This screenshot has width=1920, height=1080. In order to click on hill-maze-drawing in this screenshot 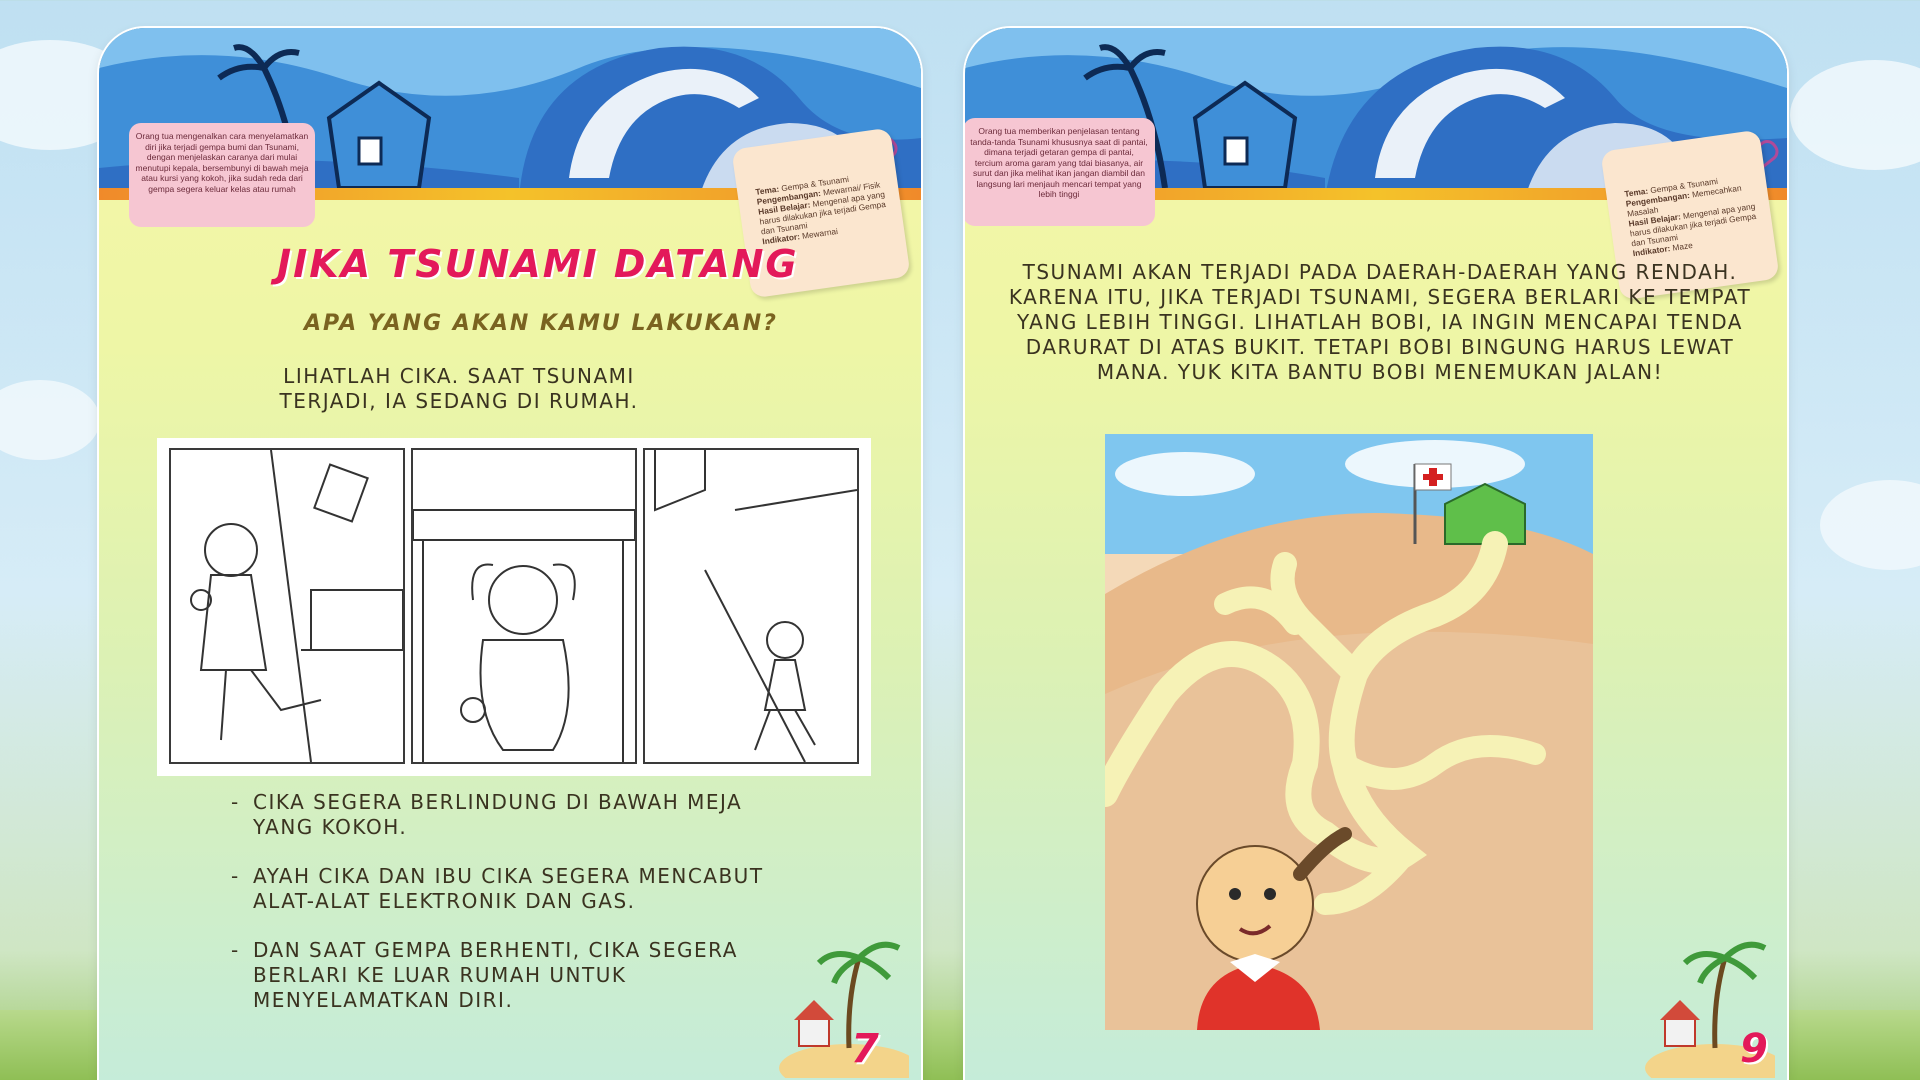, I will do `click(1349, 732)`.